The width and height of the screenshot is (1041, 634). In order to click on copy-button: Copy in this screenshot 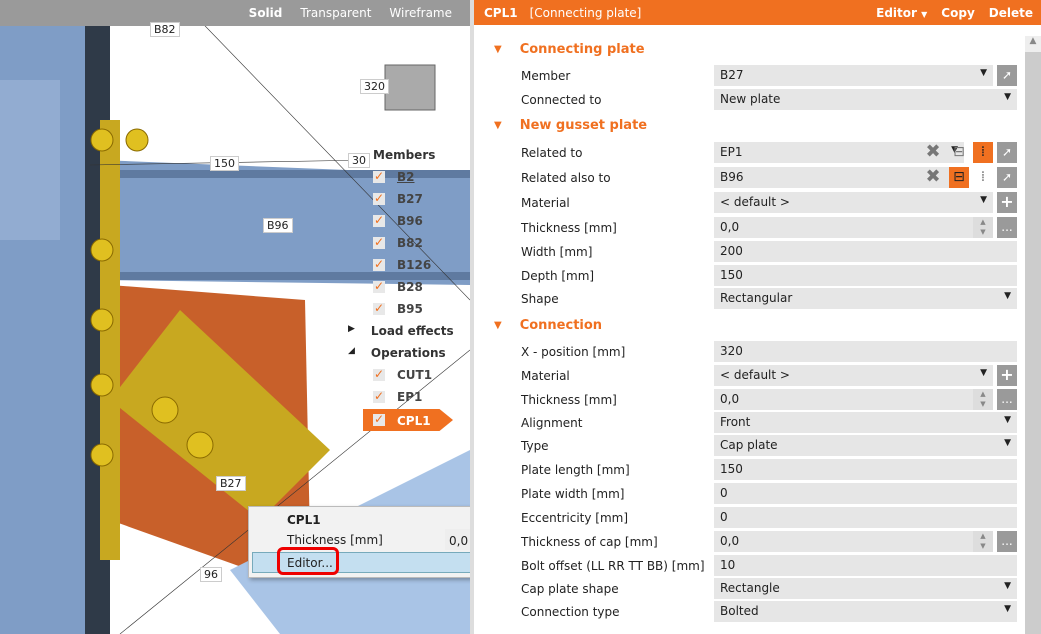, I will do `click(957, 13)`.